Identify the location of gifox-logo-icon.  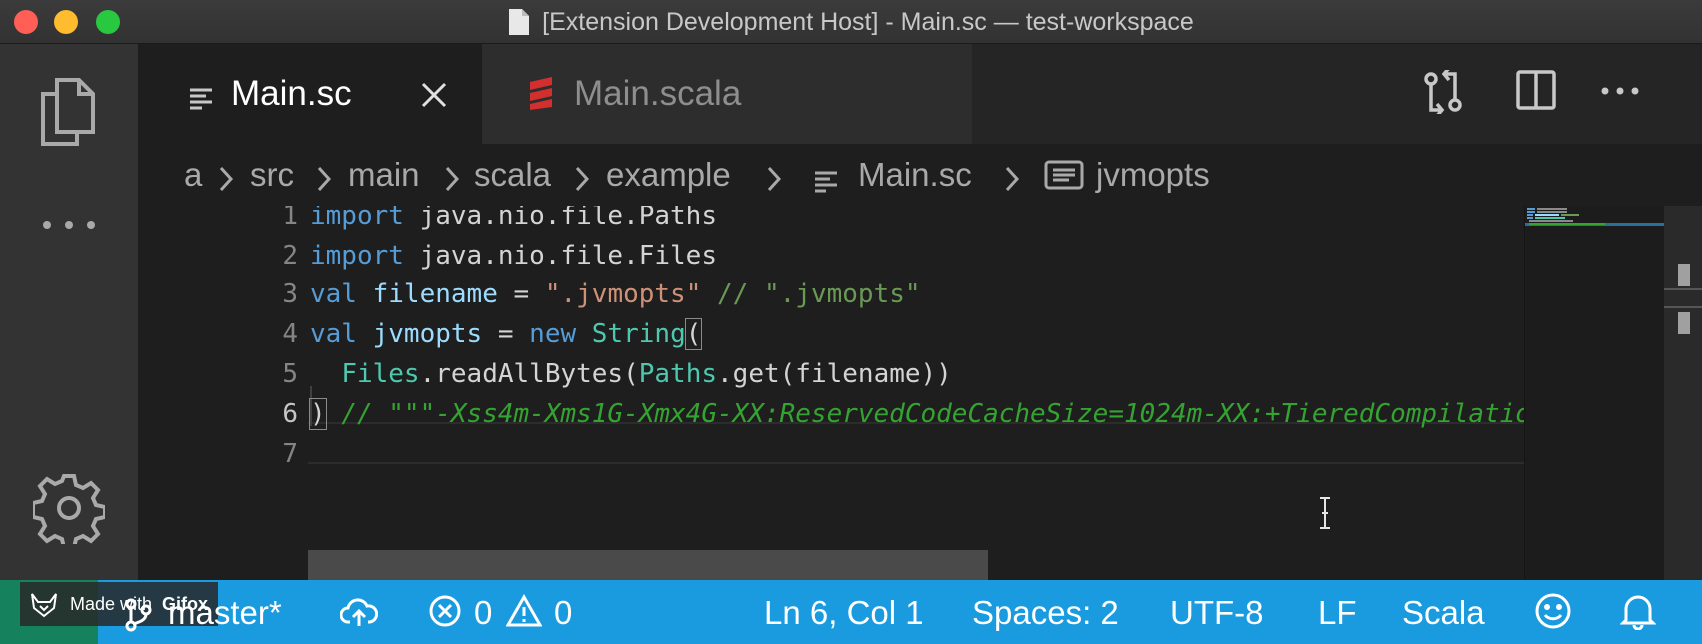
(44, 605).